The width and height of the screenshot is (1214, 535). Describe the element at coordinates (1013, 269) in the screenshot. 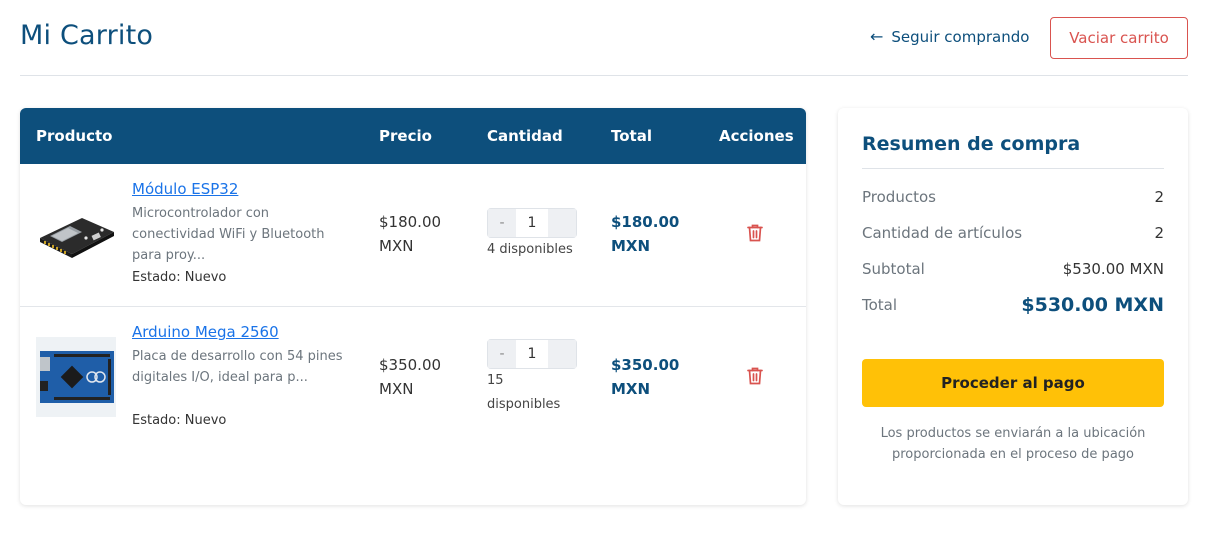

I see `summary-subtotal-row: Subtotal $530.00 MXN` at that location.